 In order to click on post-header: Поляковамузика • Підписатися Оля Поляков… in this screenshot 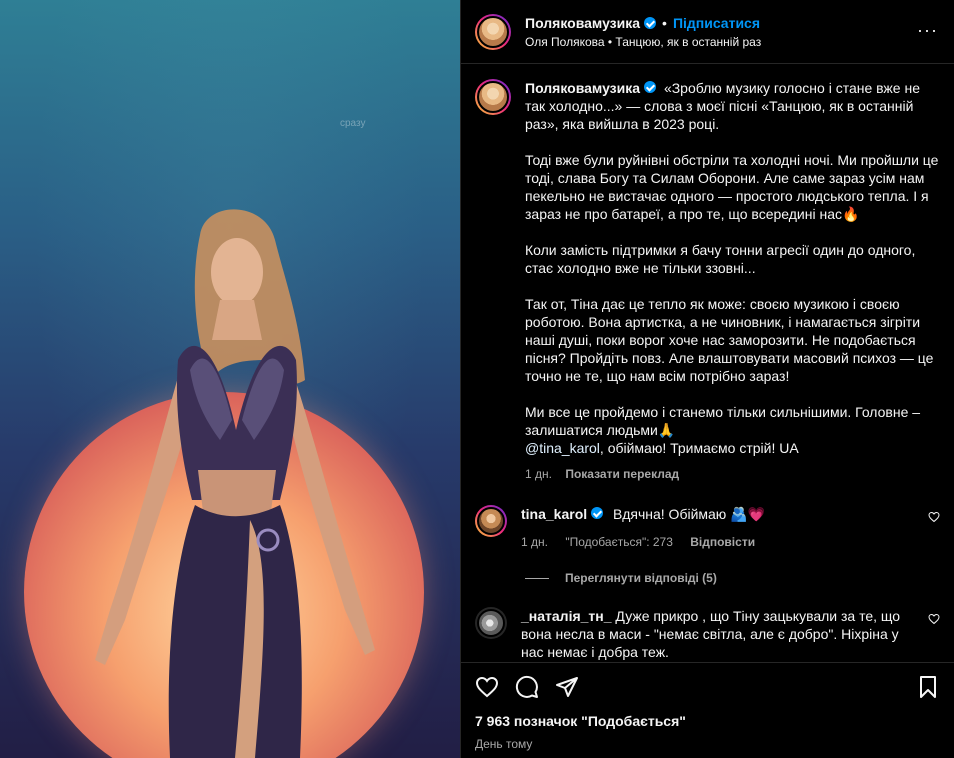, I will do `click(707, 32)`.